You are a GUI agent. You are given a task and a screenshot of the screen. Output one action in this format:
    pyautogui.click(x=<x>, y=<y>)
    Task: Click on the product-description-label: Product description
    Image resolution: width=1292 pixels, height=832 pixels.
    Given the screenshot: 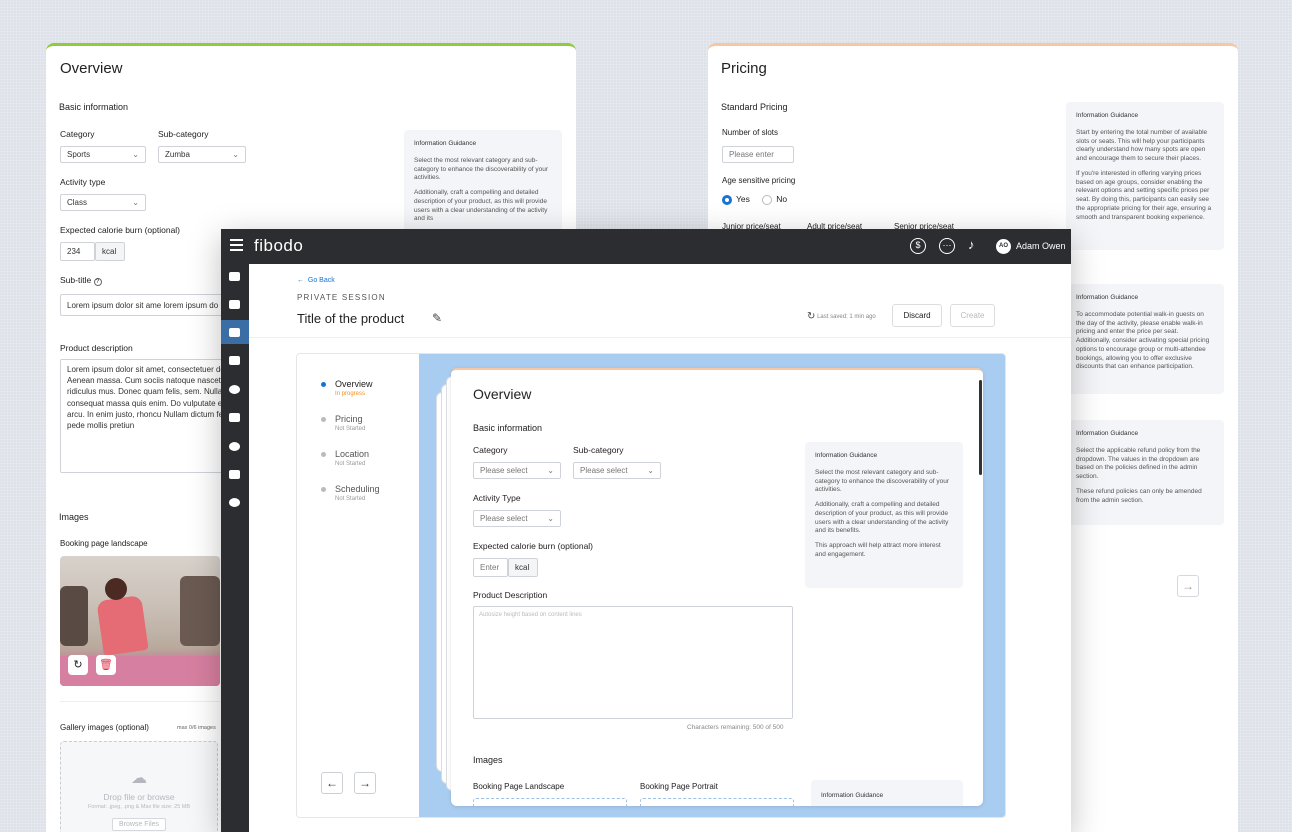 What is the action you would take?
    pyautogui.click(x=96, y=348)
    